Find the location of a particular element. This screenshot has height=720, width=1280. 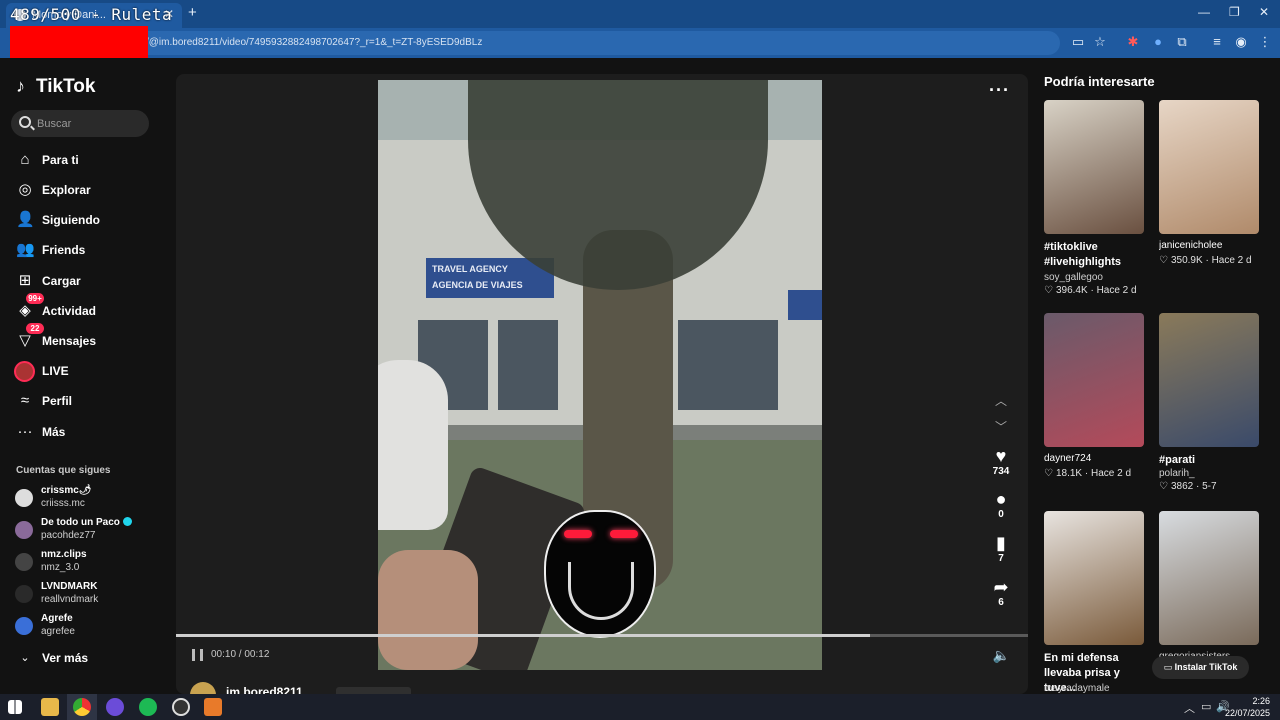

close-window-button: ✕ is located at coordinates (1264, 12).